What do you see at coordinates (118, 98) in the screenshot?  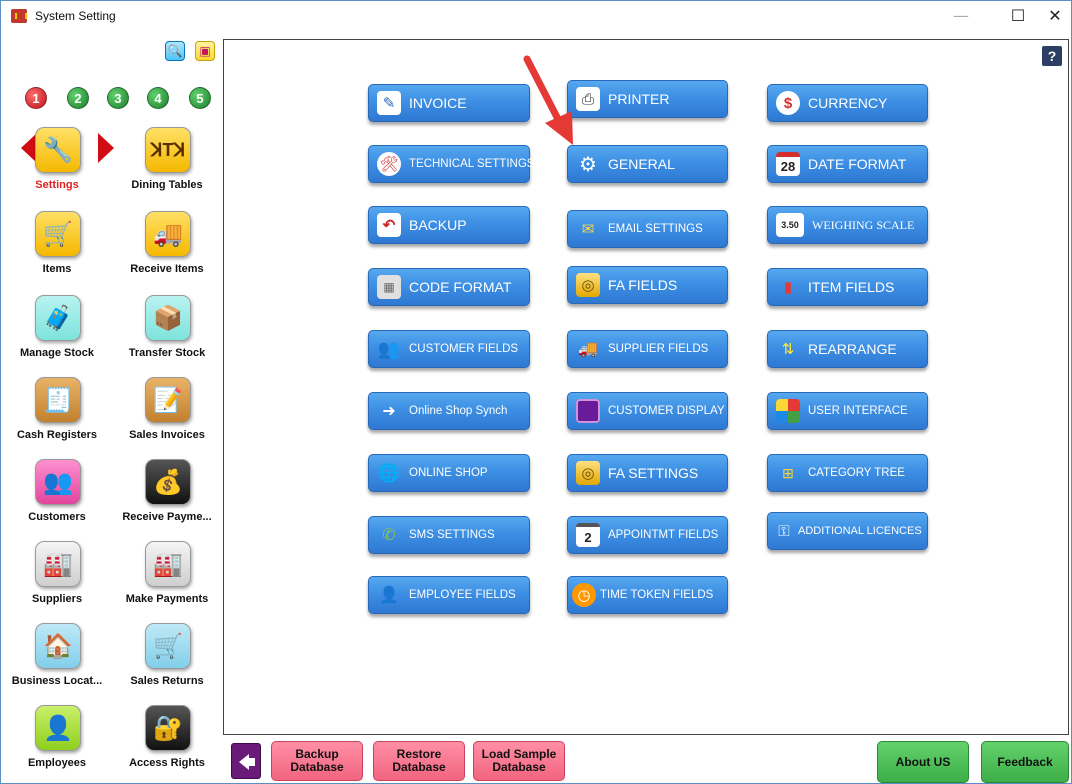 I see `step-badge-3: 3` at bounding box center [118, 98].